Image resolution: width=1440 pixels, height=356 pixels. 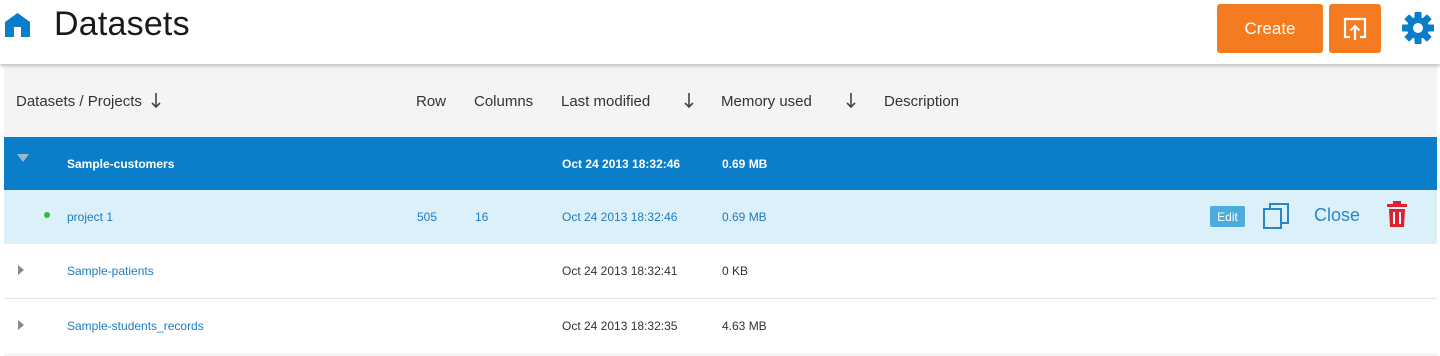 I want to click on column-header-last-modified: Last modified, so click(x=605, y=101).